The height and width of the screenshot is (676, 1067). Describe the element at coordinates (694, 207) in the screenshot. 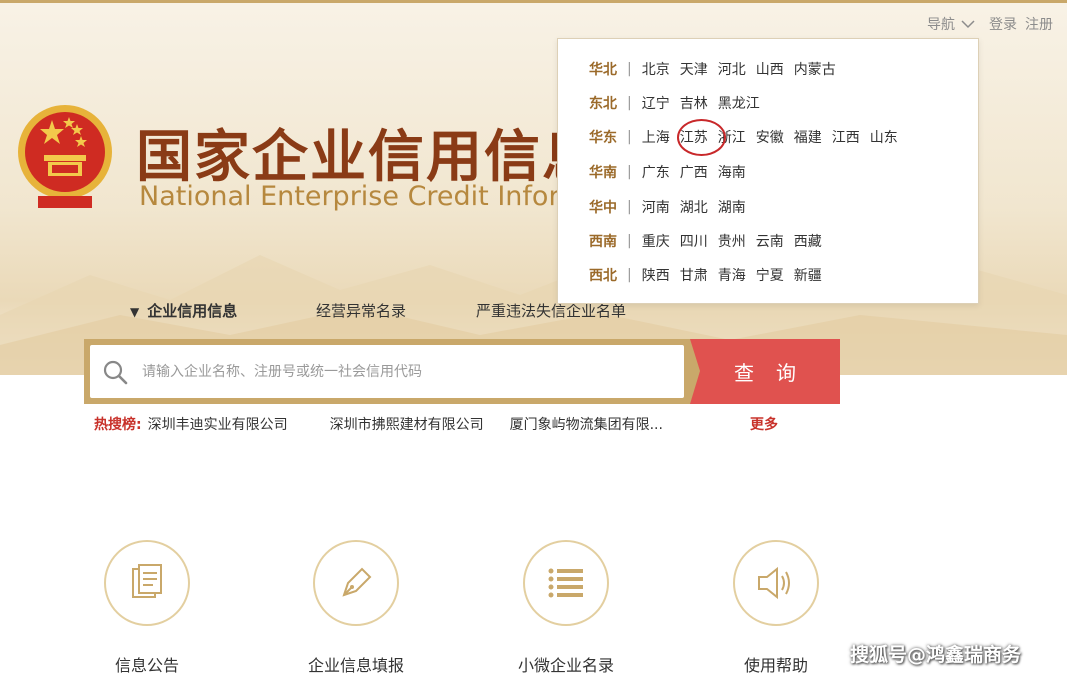

I see `province-link: 湖北` at that location.